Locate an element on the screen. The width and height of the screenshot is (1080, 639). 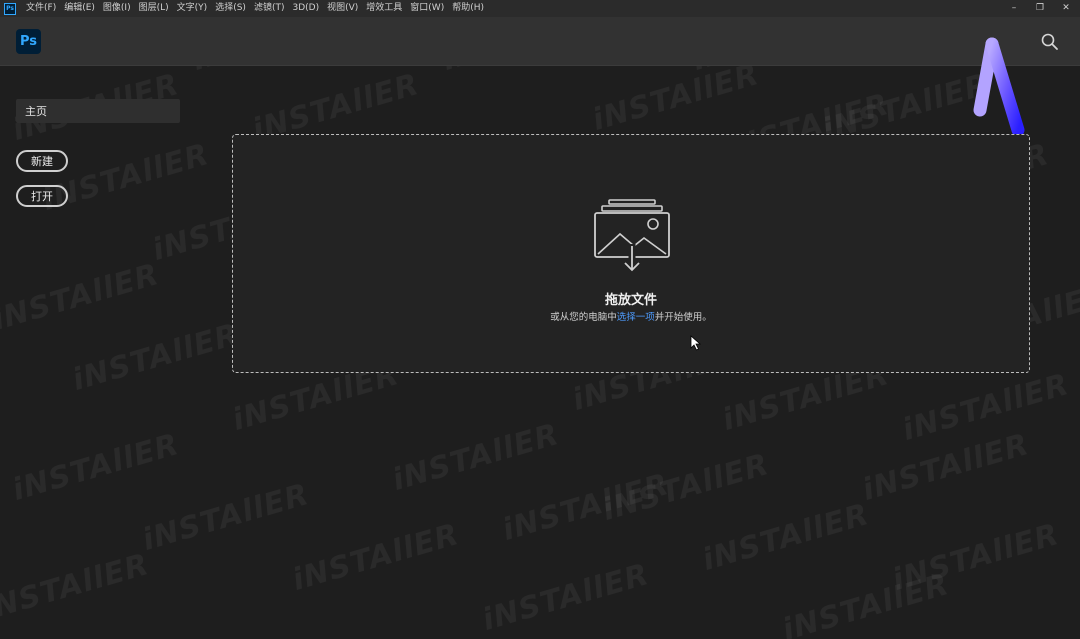
sidebar-item-home: 主页 is located at coordinates (98, 111).